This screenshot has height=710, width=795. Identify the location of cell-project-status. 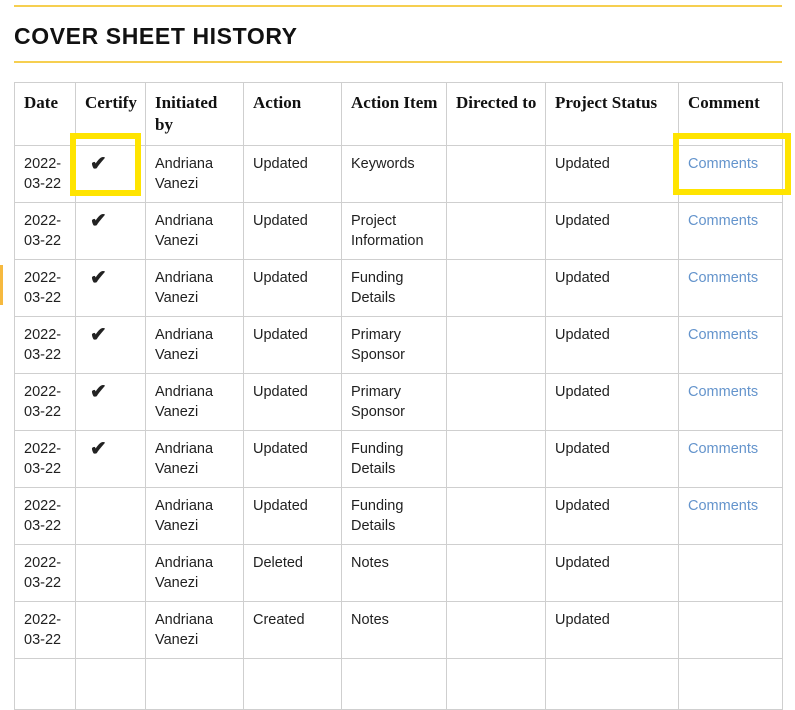
(612, 684).